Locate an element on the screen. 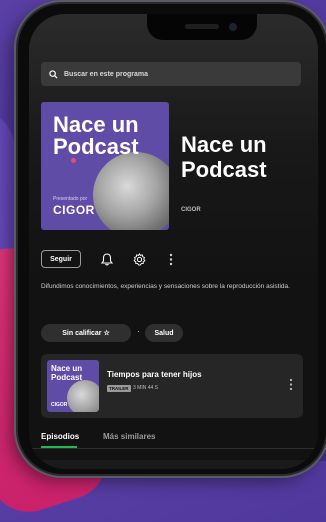 The height and width of the screenshot is (522, 326). cover-brand-logo: CIGOR is located at coordinates (74, 210).